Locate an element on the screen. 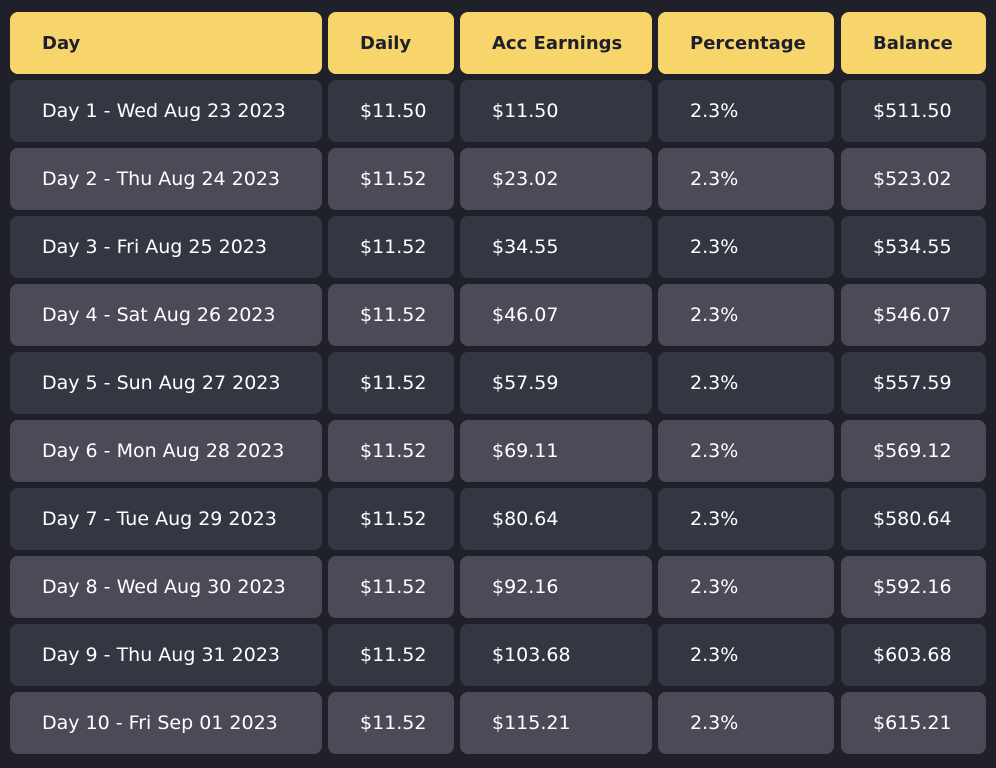  cell-day: Day 8 - Wed Aug 30 2023 is located at coordinates (166, 587).